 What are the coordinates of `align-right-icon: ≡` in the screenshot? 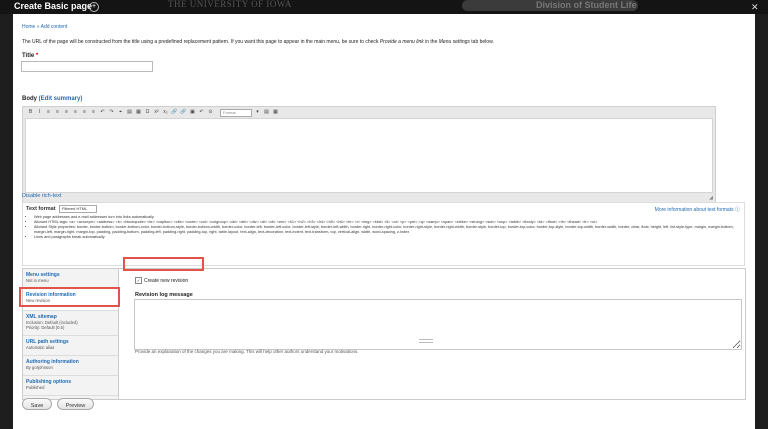 It's located at (66, 112).